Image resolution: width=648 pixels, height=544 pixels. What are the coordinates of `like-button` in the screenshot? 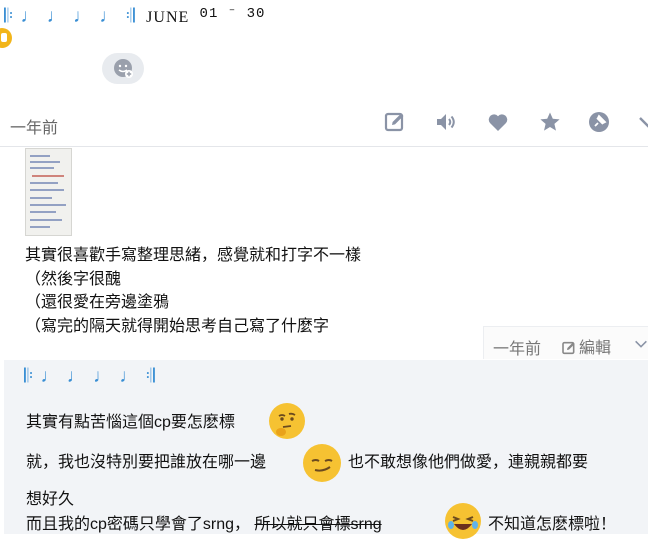 It's located at (498, 122).